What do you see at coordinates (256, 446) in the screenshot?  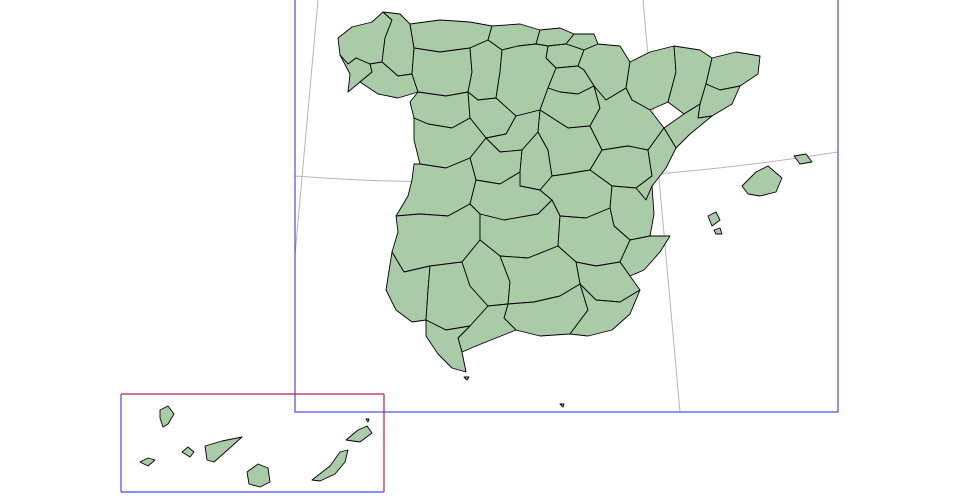 I see `canary-islands` at bounding box center [256, 446].